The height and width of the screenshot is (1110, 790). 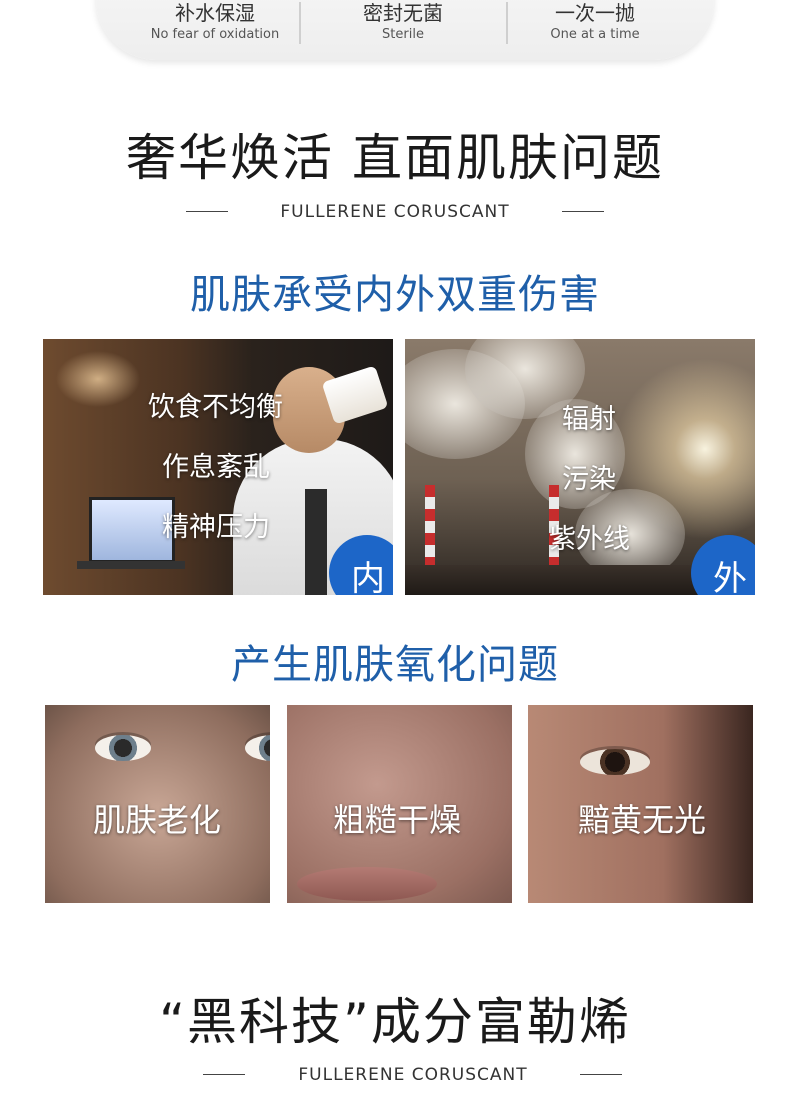 I want to click on problem-label: 黯黄无光, so click(x=642, y=820).